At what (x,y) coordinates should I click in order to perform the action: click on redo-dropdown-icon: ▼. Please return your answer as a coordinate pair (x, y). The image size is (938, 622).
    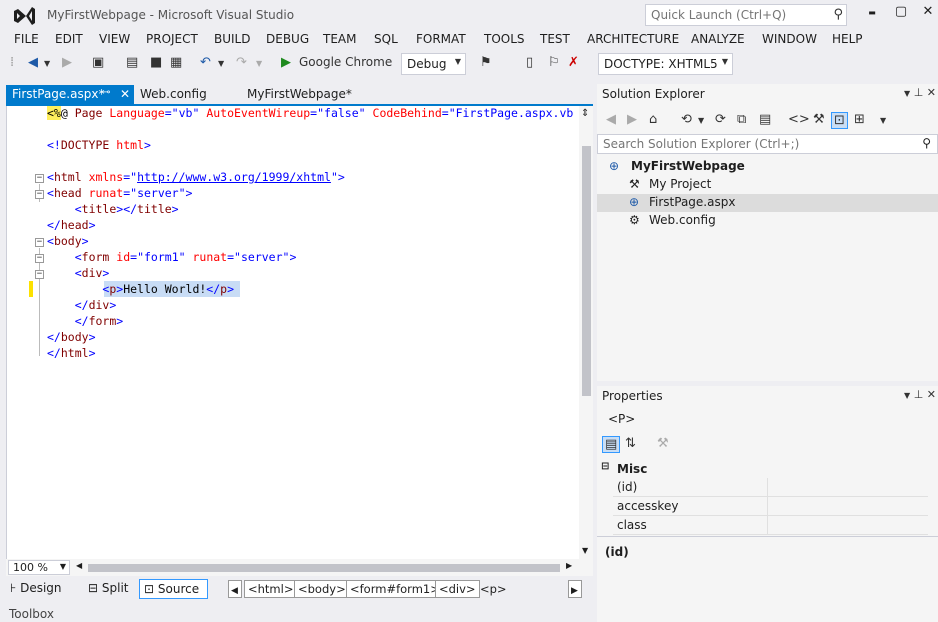
    Looking at the image, I should click on (259, 63).